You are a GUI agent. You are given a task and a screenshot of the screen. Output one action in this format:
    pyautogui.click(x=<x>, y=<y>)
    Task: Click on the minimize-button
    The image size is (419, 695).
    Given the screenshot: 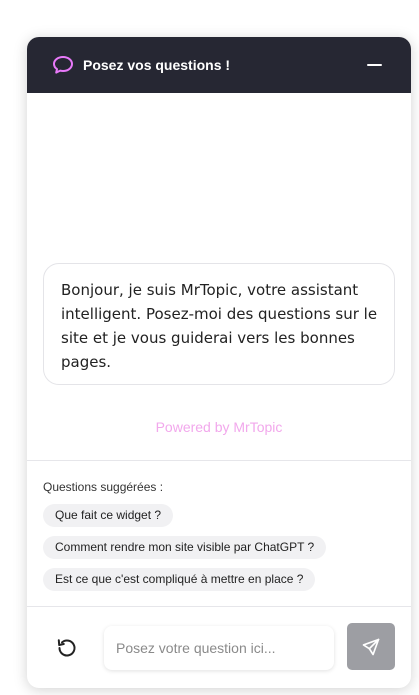 What is the action you would take?
    pyautogui.click(x=374, y=65)
    